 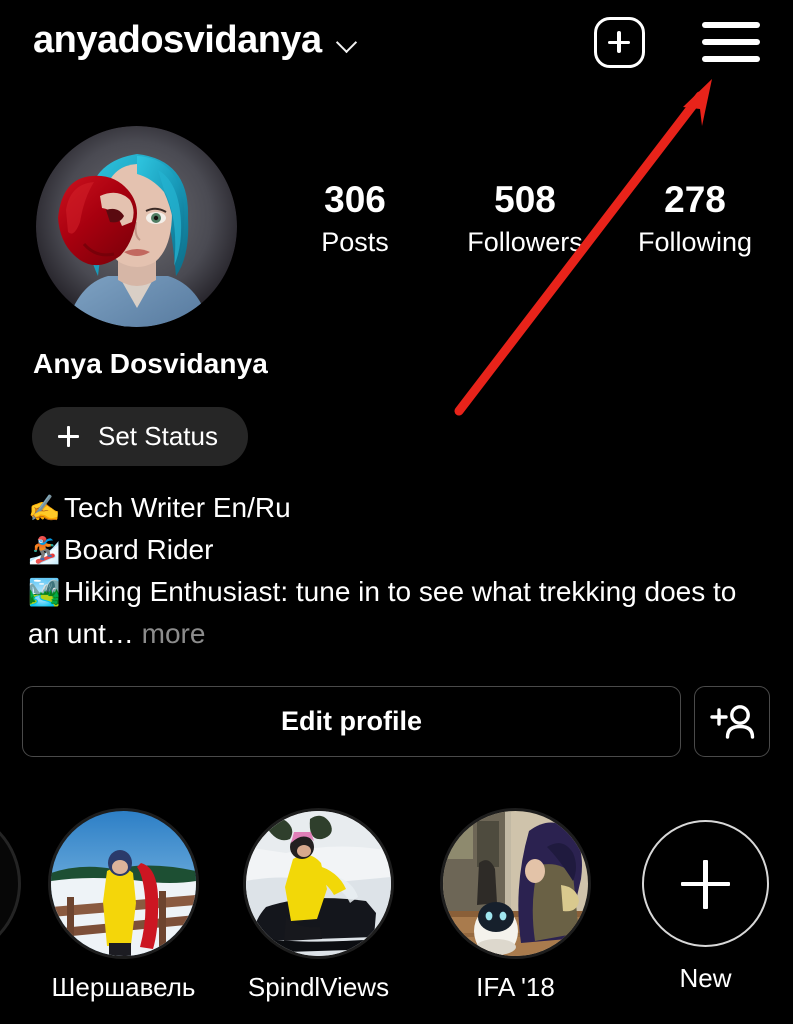 I want to click on add-person-icon, so click(x=732, y=722).